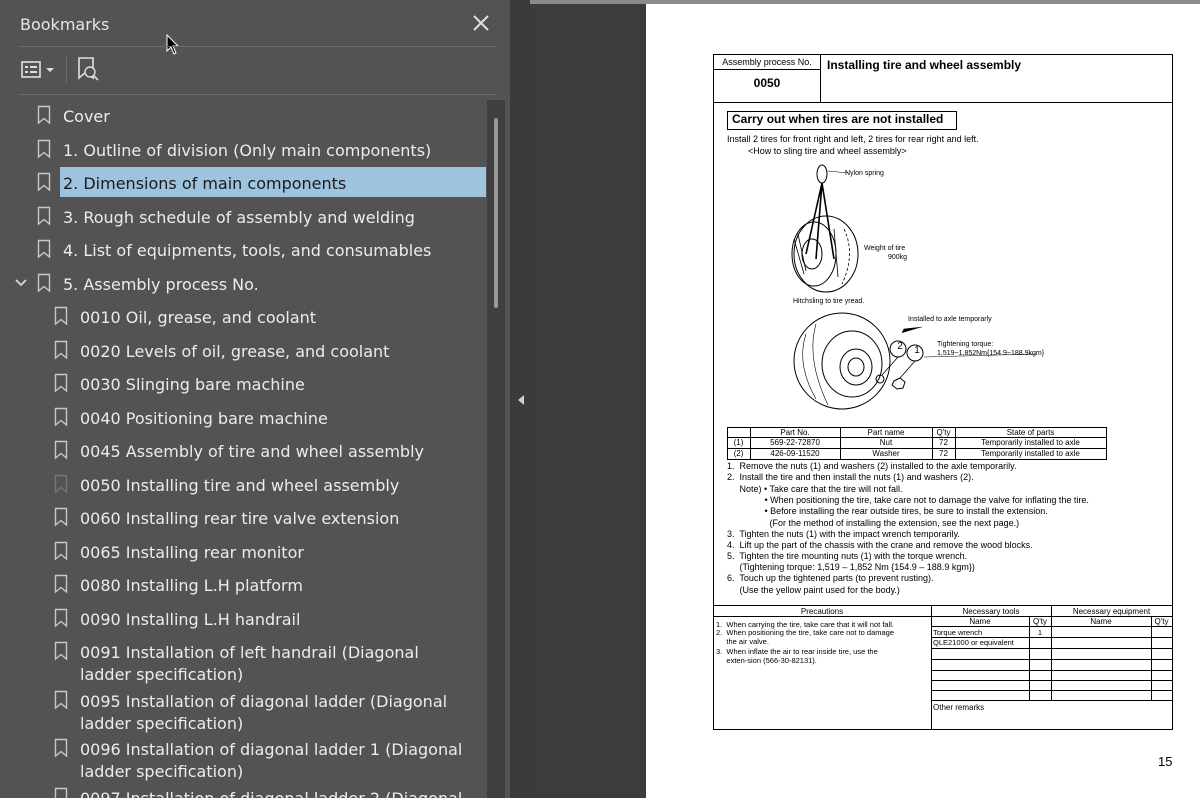 The image size is (1200, 798). Describe the element at coordinates (192, 384) in the screenshot. I see `bookmark-label: 0030 Slinging bare machine` at that location.